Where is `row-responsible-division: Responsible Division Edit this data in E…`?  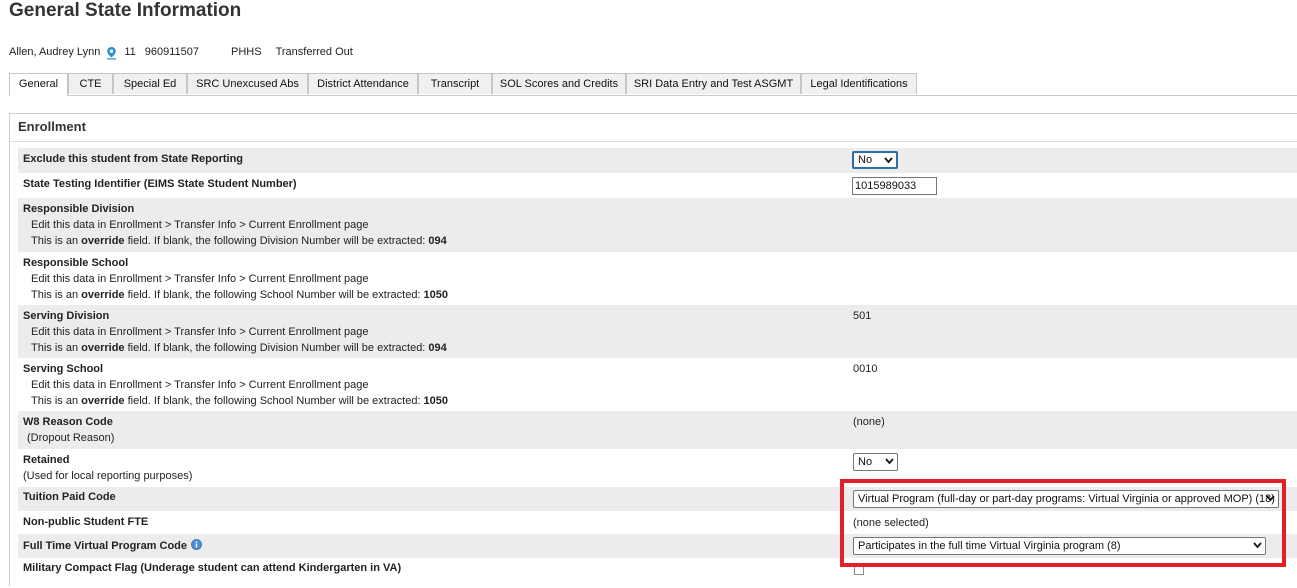 row-responsible-division: Responsible Division Edit this data in E… is located at coordinates (657, 225).